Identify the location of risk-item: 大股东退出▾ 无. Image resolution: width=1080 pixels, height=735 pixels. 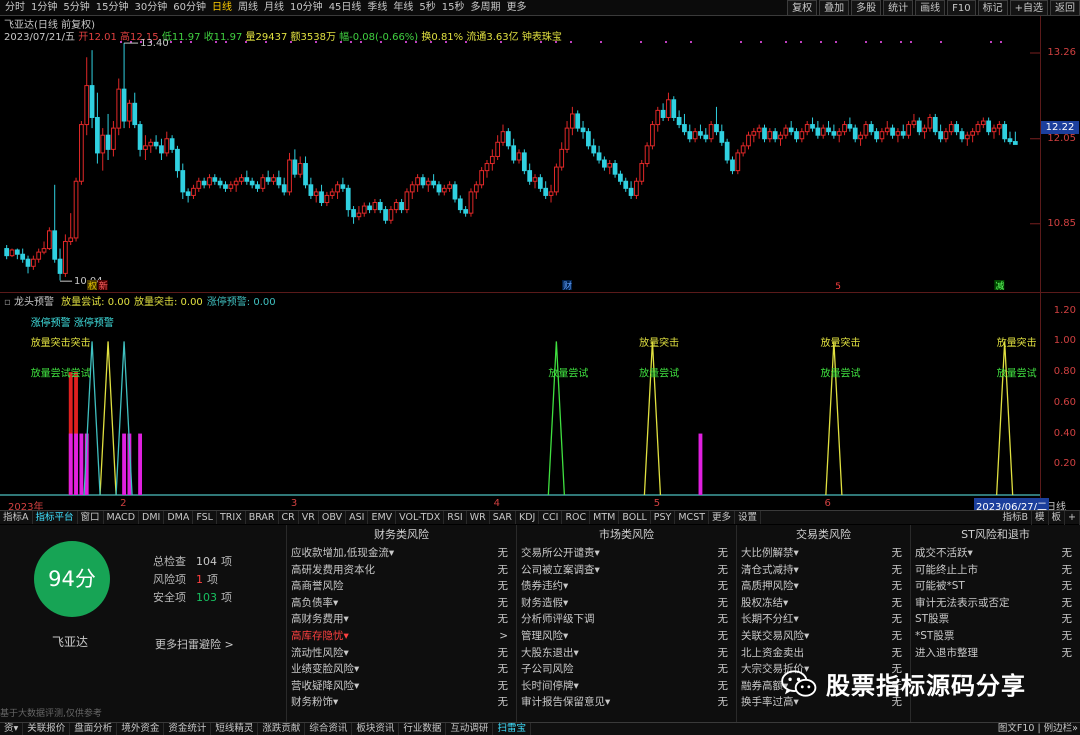
(626, 653).